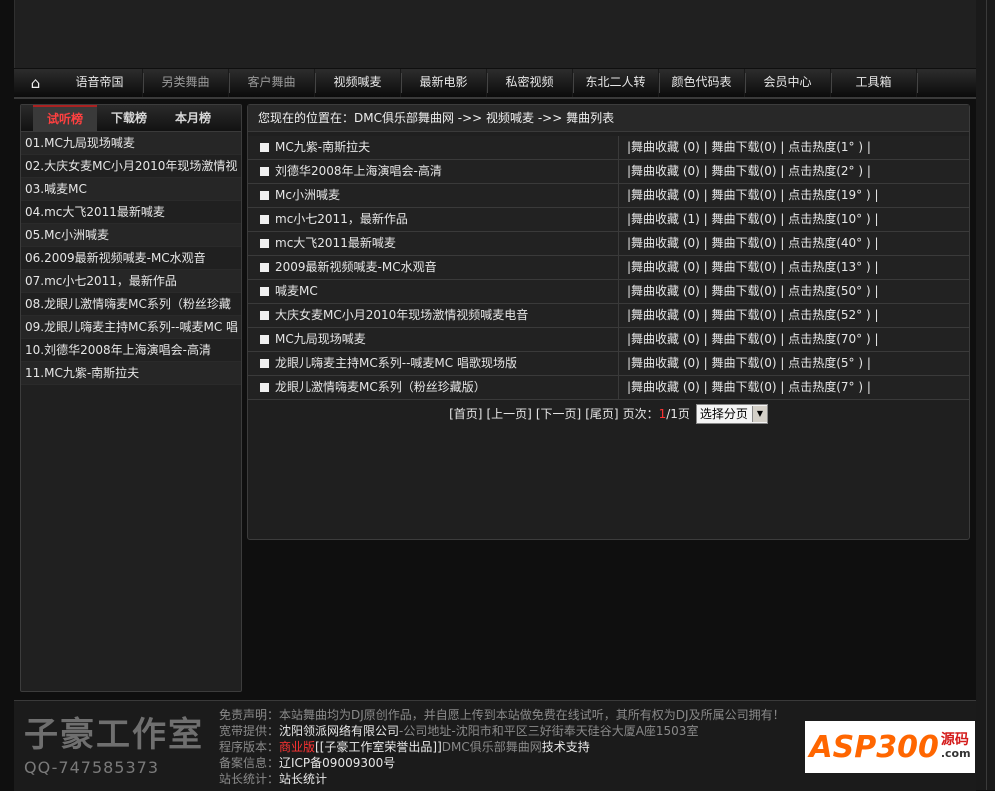 This screenshot has height=791, width=995. What do you see at coordinates (131, 235) in the screenshot?
I see `list-item: 05.Mc小洲喊麦` at bounding box center [131, 235].